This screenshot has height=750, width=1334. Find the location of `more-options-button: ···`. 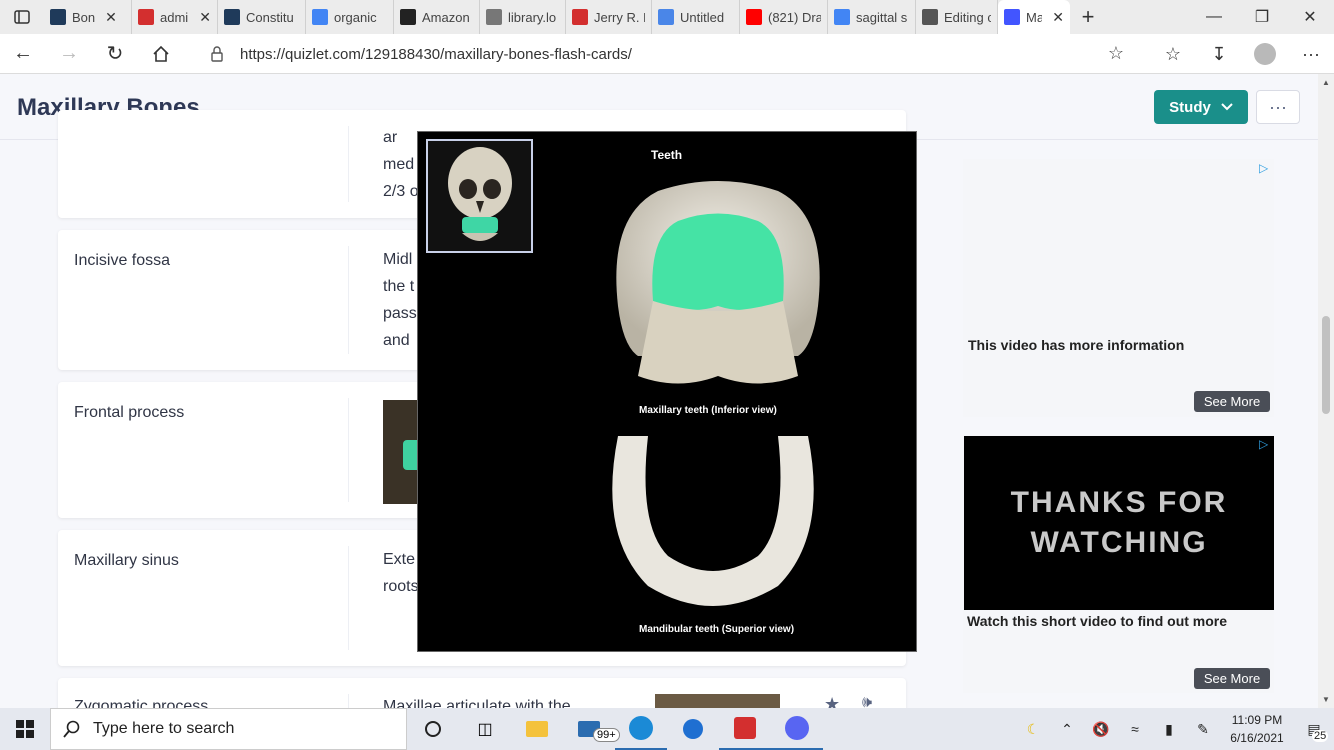

more-options-button: ··· is located at coordinates (1278, 107).